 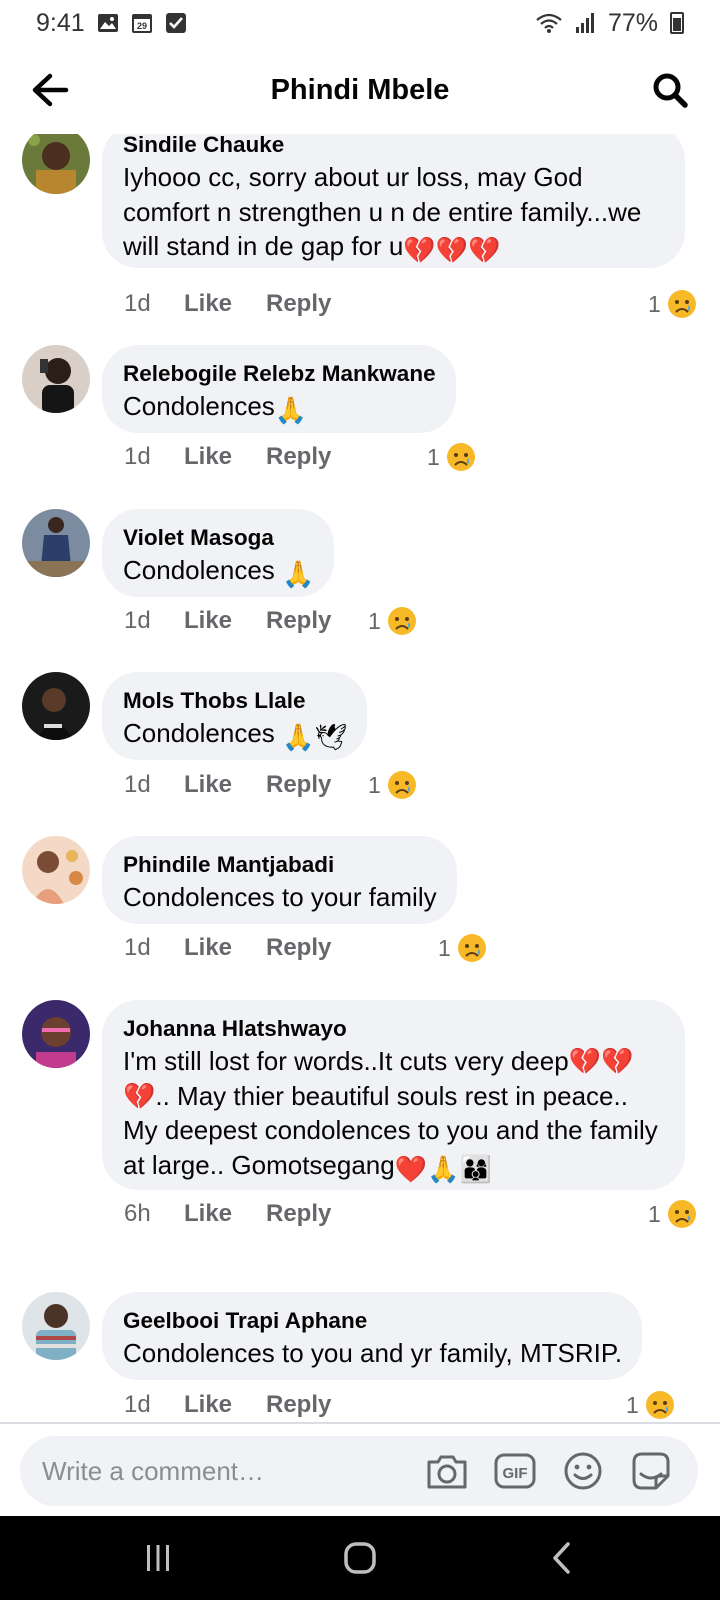 I want to click on camera-button, so click(x=447, y=1471).